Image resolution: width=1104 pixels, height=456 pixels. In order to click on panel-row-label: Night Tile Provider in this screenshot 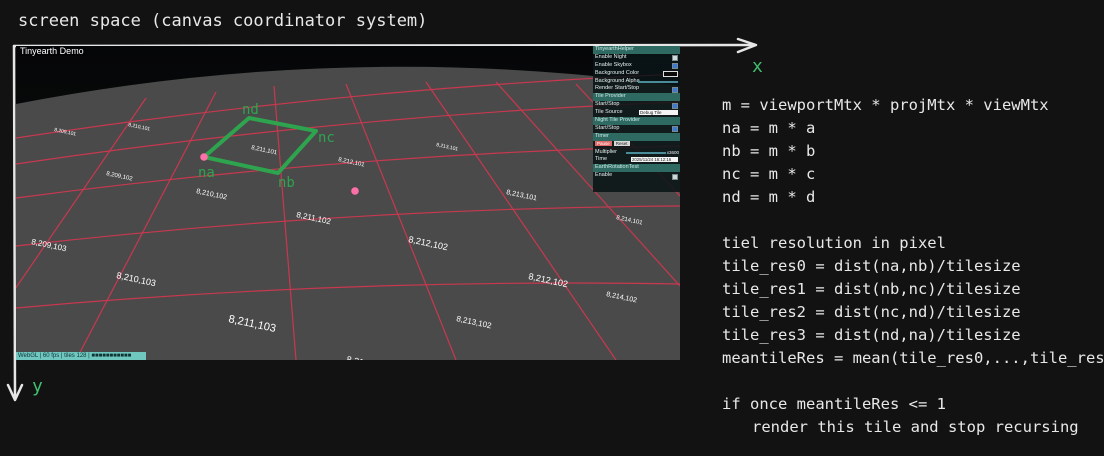, I will do `click(617, 120)`.